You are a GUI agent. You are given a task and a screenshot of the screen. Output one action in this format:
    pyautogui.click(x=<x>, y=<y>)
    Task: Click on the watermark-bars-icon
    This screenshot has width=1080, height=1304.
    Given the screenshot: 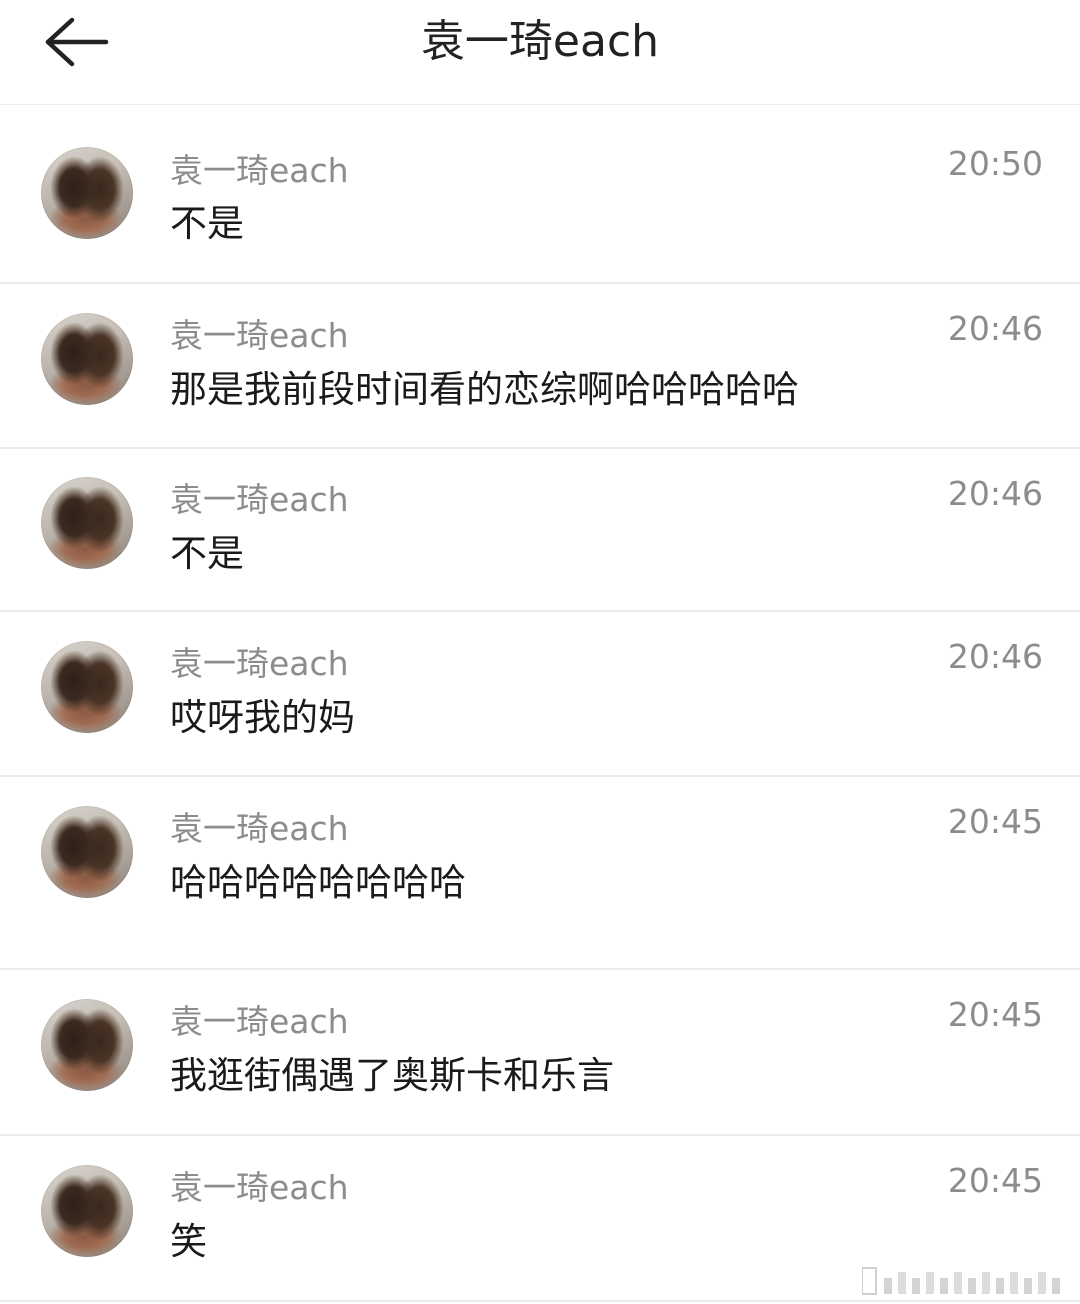 What is the action you would take?
    pyautogui.click(x=968, y=1281)
    